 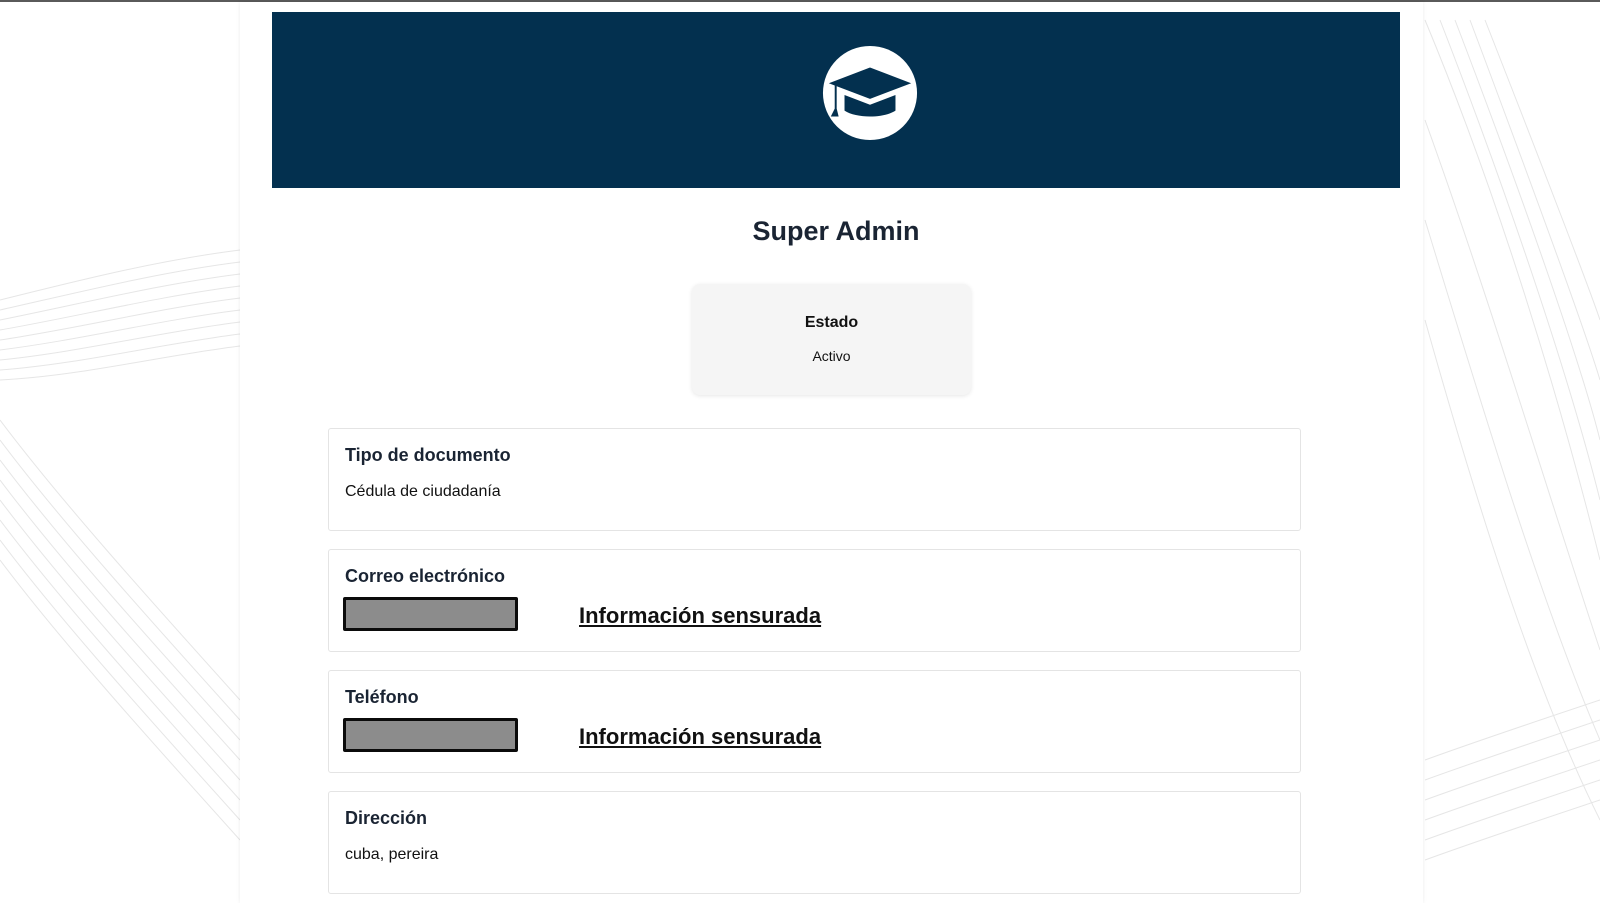 What do you see at coordinates (814, 721) in the screenshot?
I see `phone-card: Teléfono Información sensurada` at bounding box center [814, 721].